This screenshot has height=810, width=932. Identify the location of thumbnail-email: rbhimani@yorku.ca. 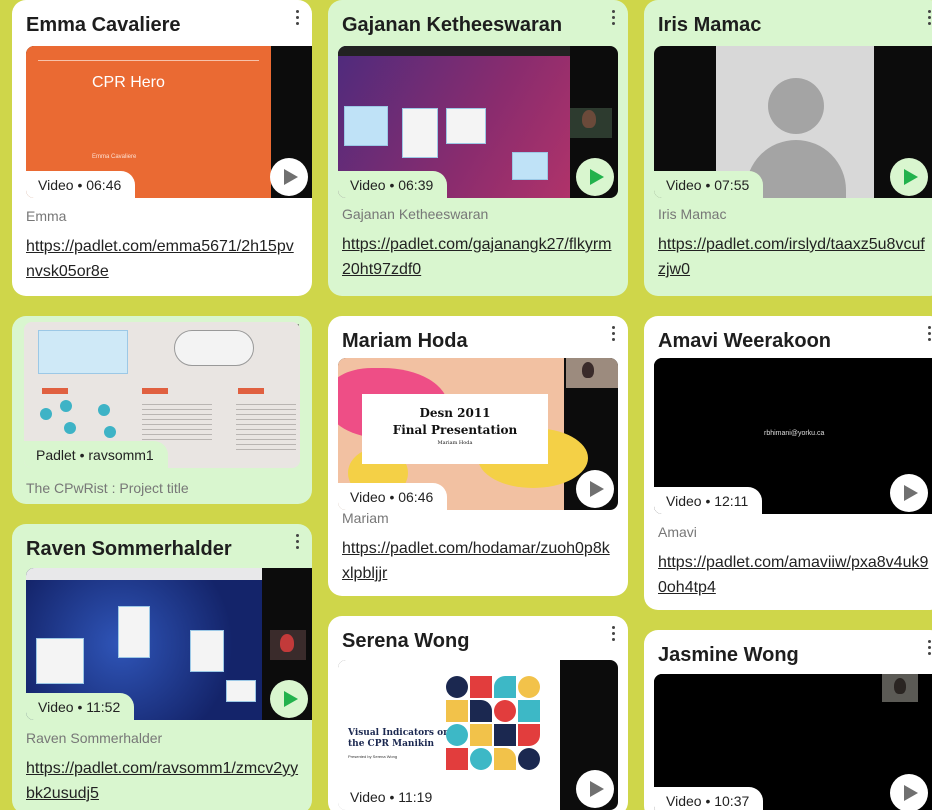
(794, 433).